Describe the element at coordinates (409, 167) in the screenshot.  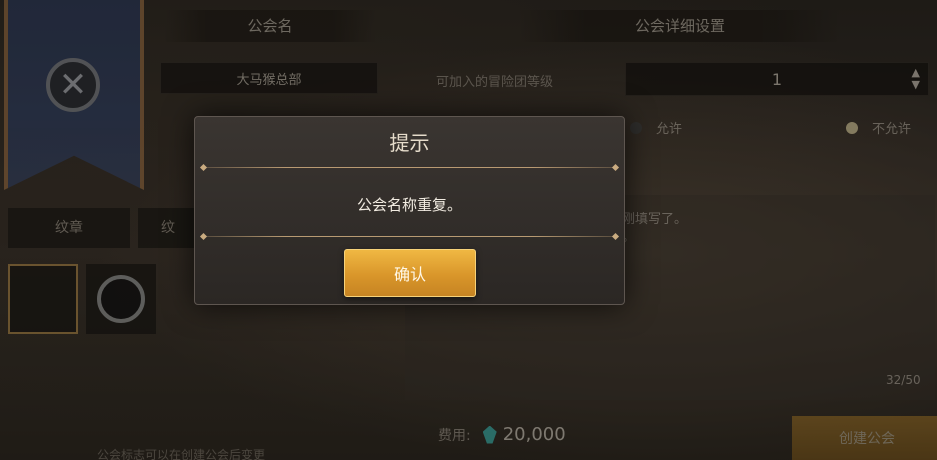
I see `dialog-divider-top` at that location.